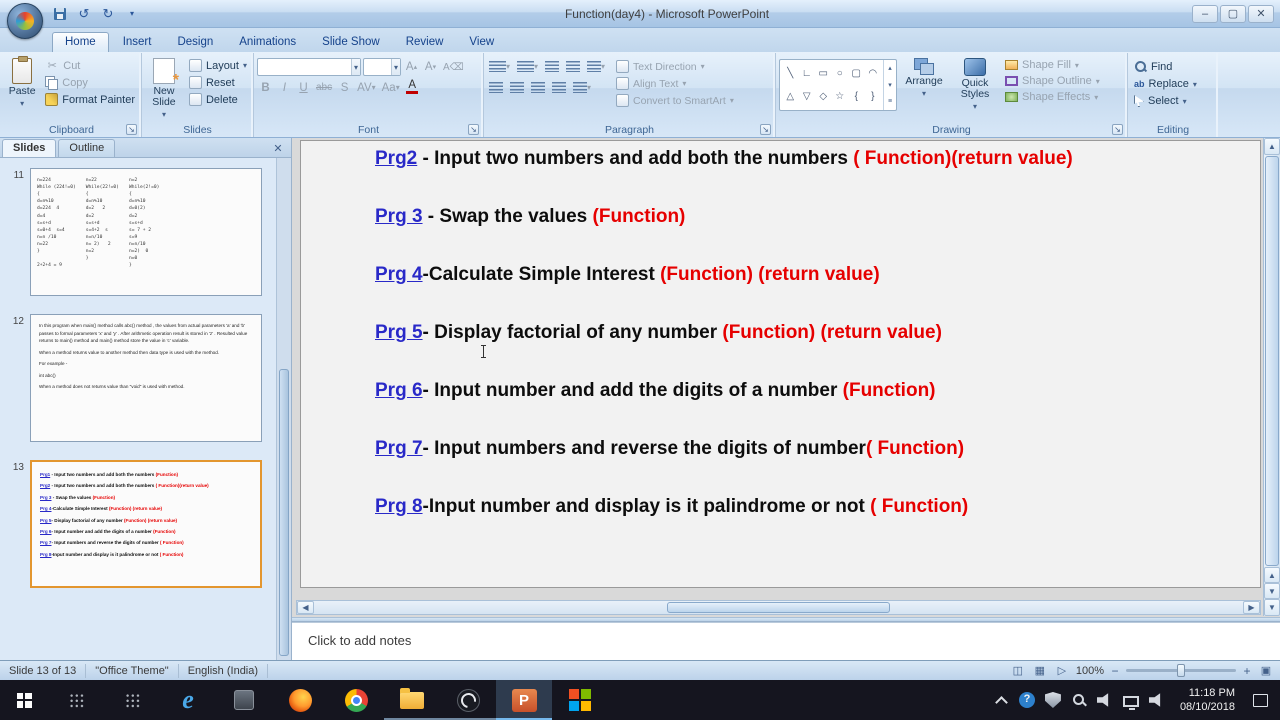 Image resolution: width=1280 pixels, height=720 pixels. What do you see at coordinates (807, 74) in the screenshot?
I see `shape-elbow-connector-icon: ∟` at bounding box center [807, 74].